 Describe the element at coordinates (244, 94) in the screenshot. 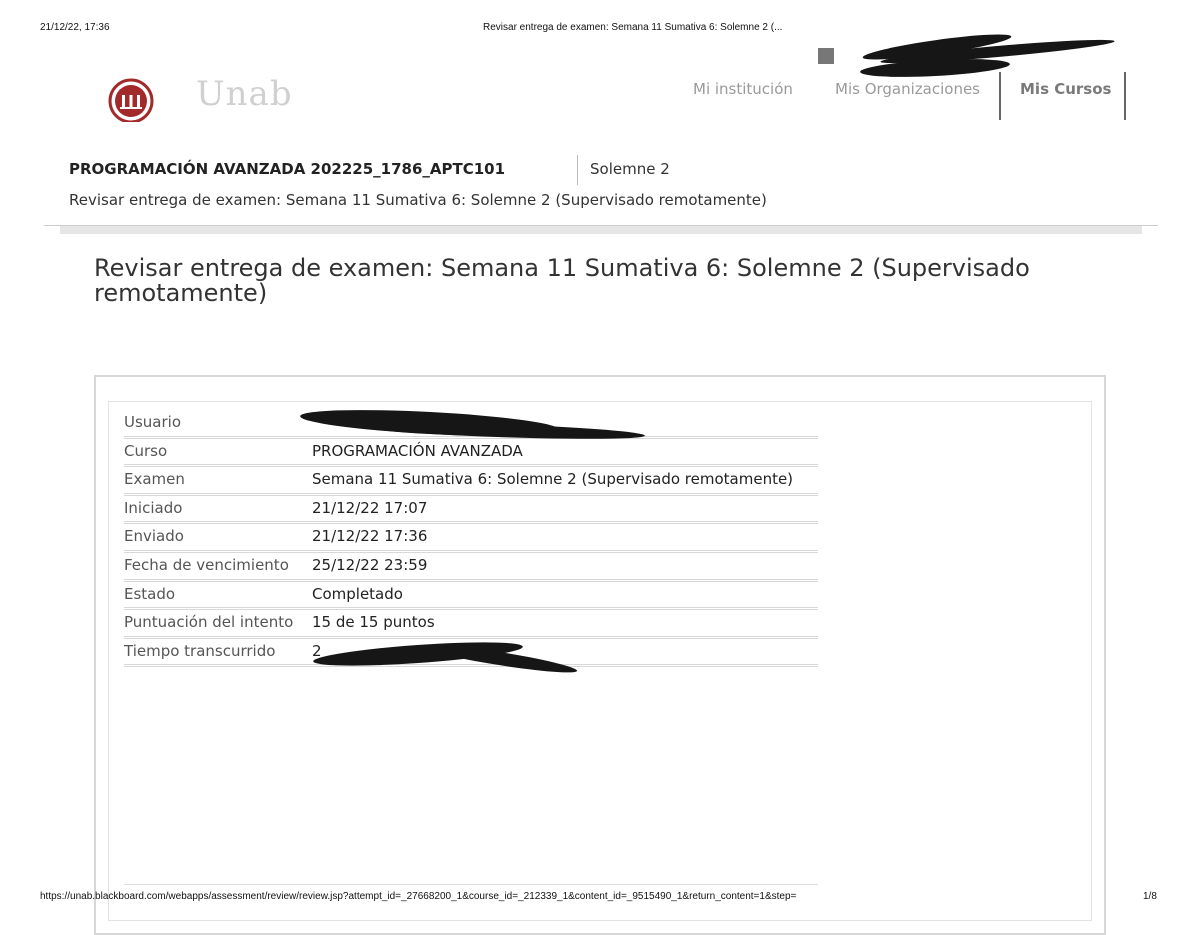

I see `logo-wordmark: Unab` at that location.